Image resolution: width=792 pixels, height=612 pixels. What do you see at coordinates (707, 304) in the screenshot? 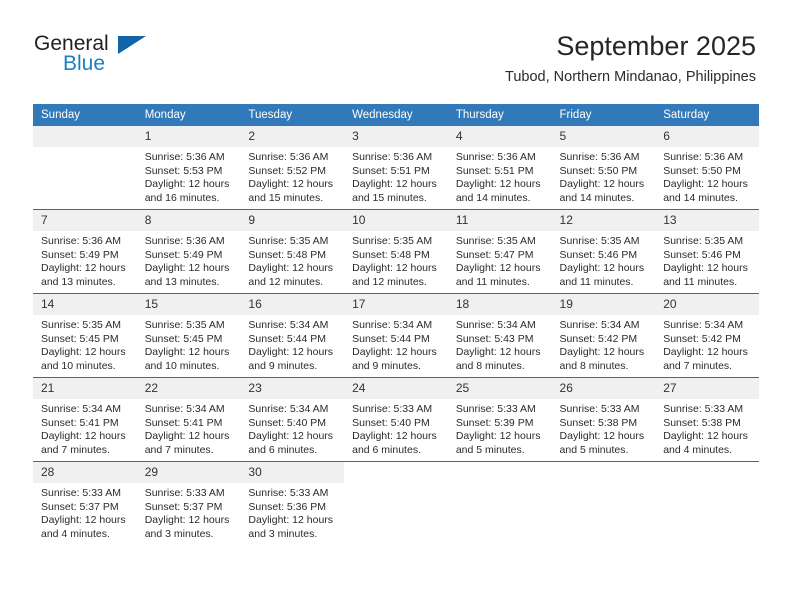
I see `day-number: 20` at bounding box center [707, 304].